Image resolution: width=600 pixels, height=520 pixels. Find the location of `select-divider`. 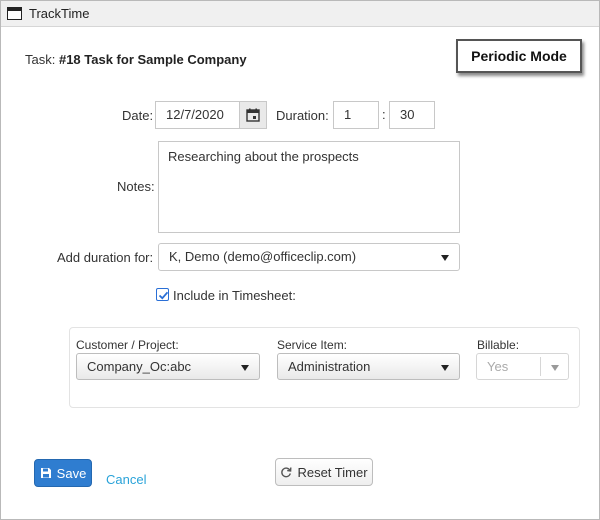

select-divider is located at coordinates (540, 366).